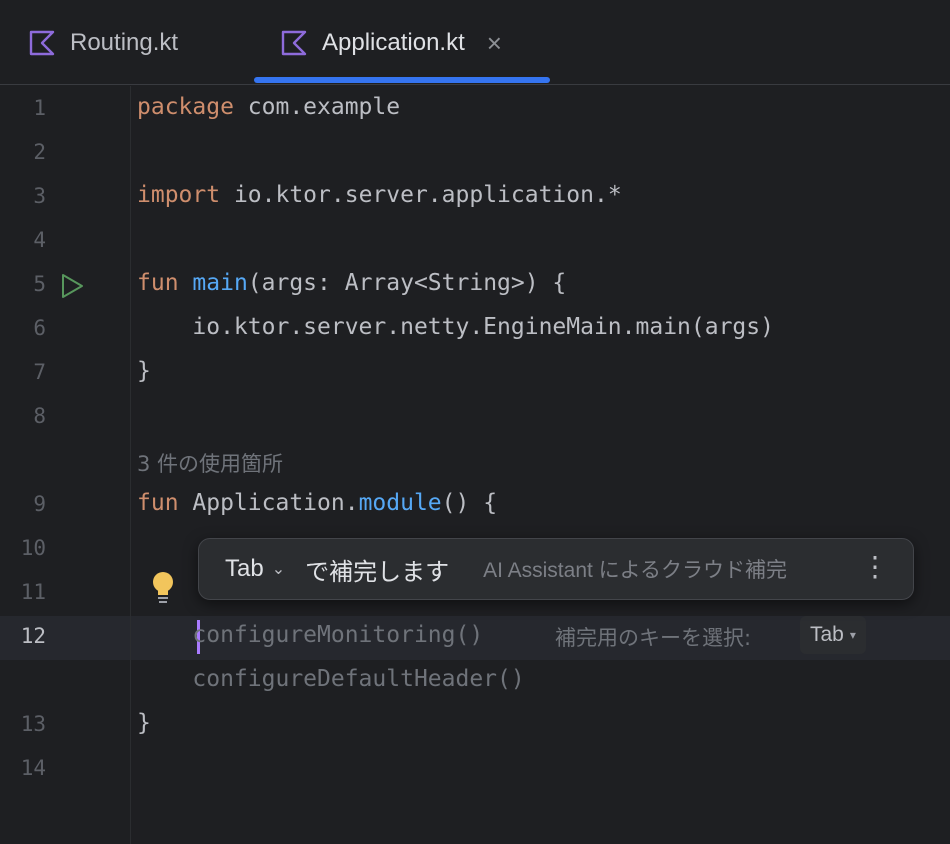 The image size is (950, 844). Describe the element at coordinates (39, 416) in the screenshot. I see `line-number: 8` at that location.